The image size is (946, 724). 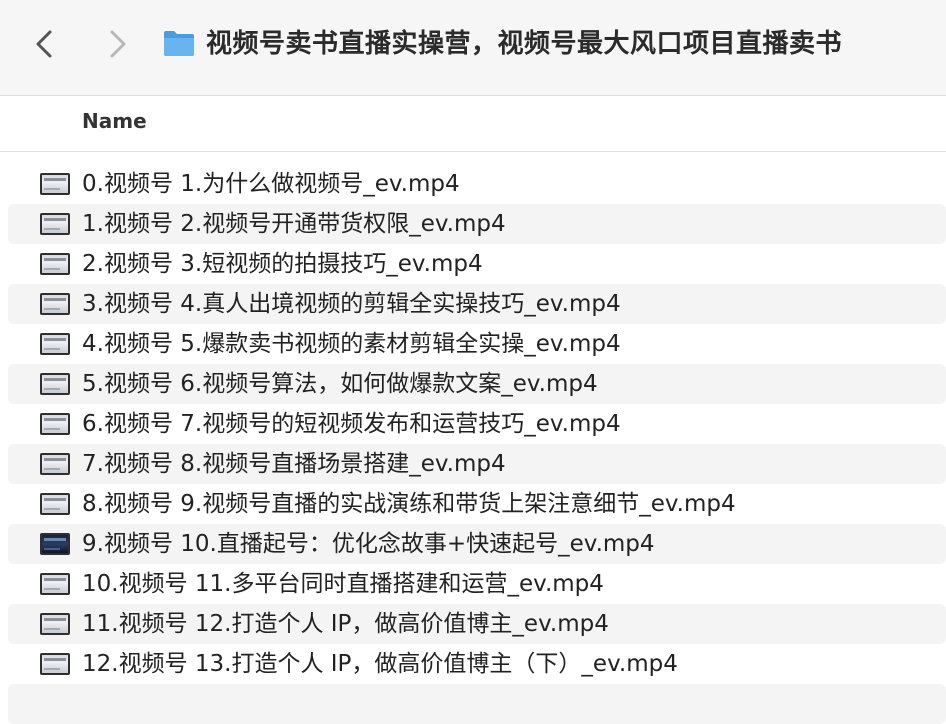 I want to click on file-row: 12.视频号 13.打造个人 IP，做高价值博主（下）_ev.mp4, so click(x=477, y=664).